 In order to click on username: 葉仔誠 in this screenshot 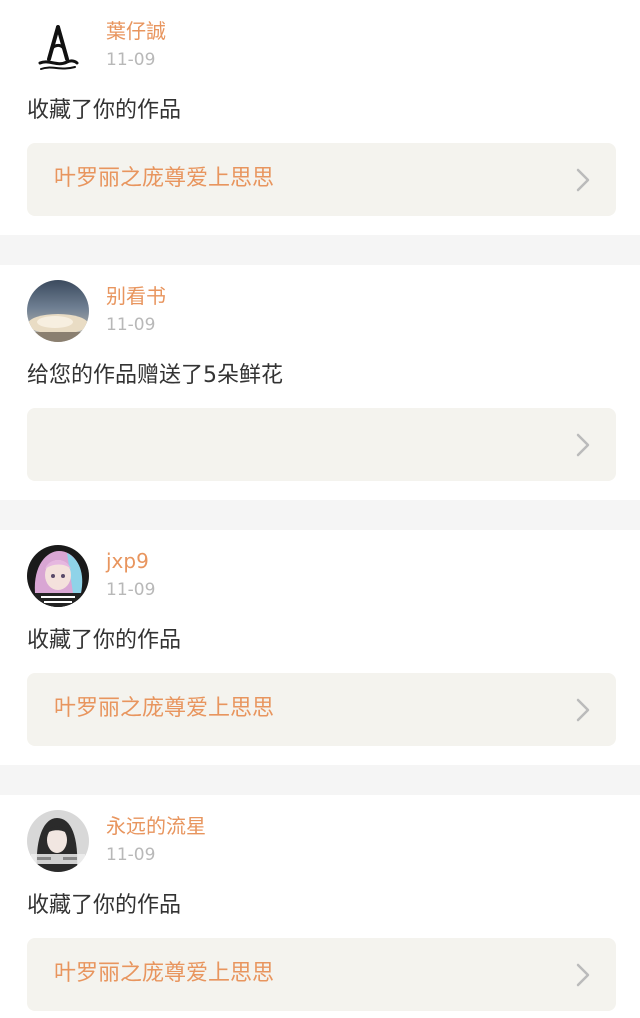, I will do `click(136, 31)`.